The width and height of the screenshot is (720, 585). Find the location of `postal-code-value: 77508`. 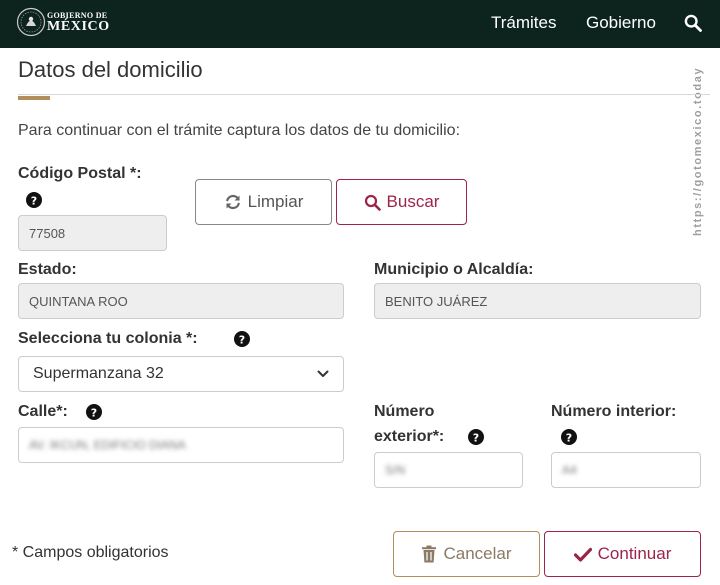

postal-code-value: 77508 is located at coordinates (47, 233).